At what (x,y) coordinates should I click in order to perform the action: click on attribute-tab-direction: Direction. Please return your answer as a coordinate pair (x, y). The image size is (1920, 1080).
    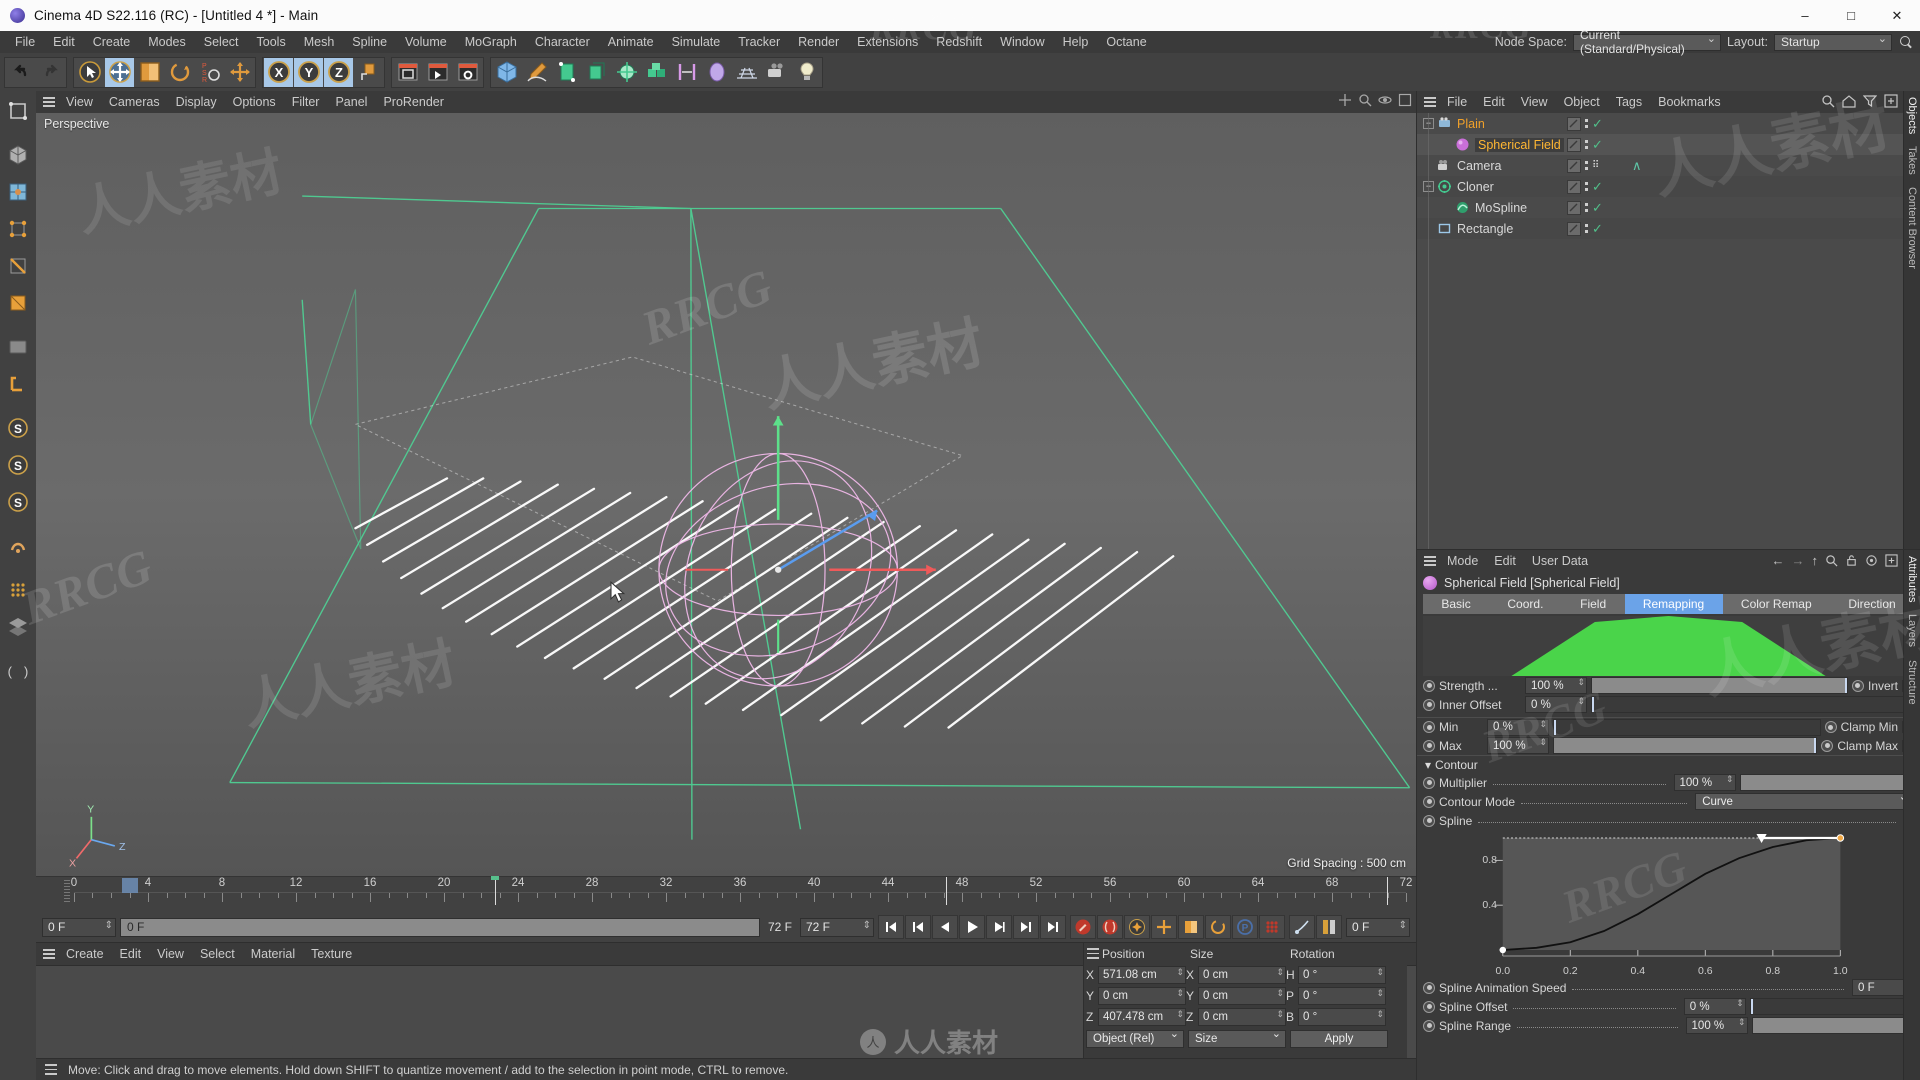
    Looking at the image, I should click on (1872, 604).